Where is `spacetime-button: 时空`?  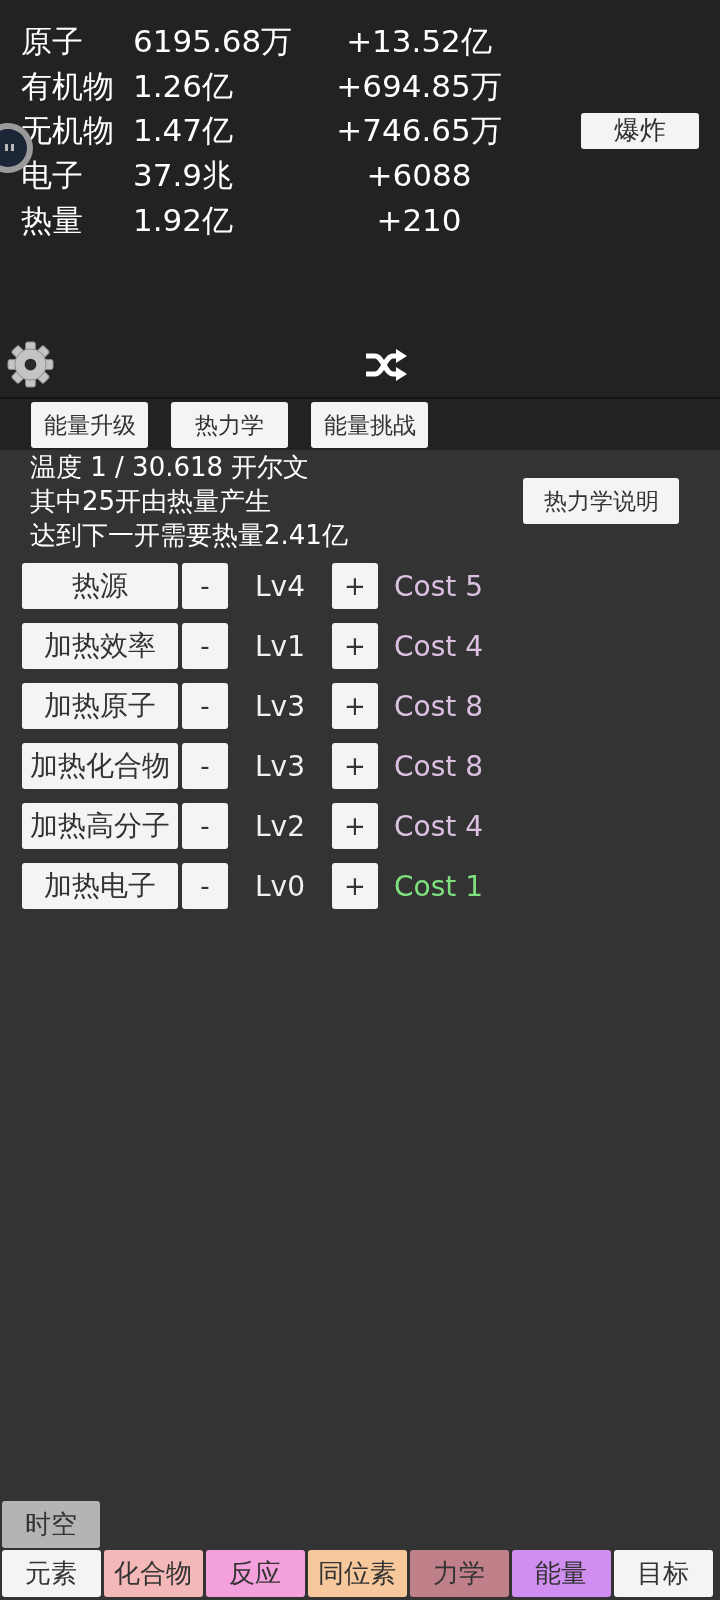 spacetime-button: 时空 is located at coordinates (50, 1524).